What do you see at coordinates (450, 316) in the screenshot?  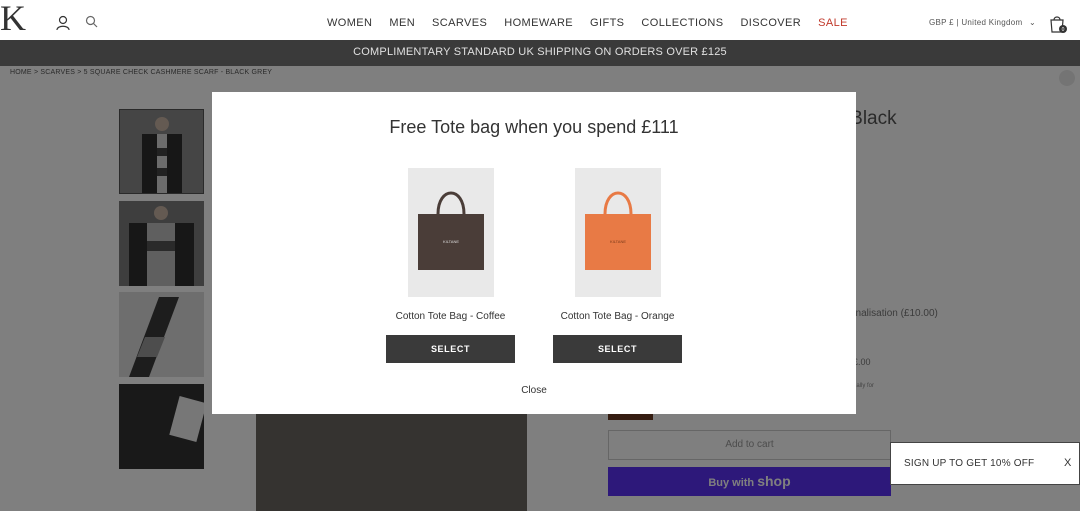 I see `offer-name: Cotton Tote Bag - Coffee` at bounding box center [450, 316].